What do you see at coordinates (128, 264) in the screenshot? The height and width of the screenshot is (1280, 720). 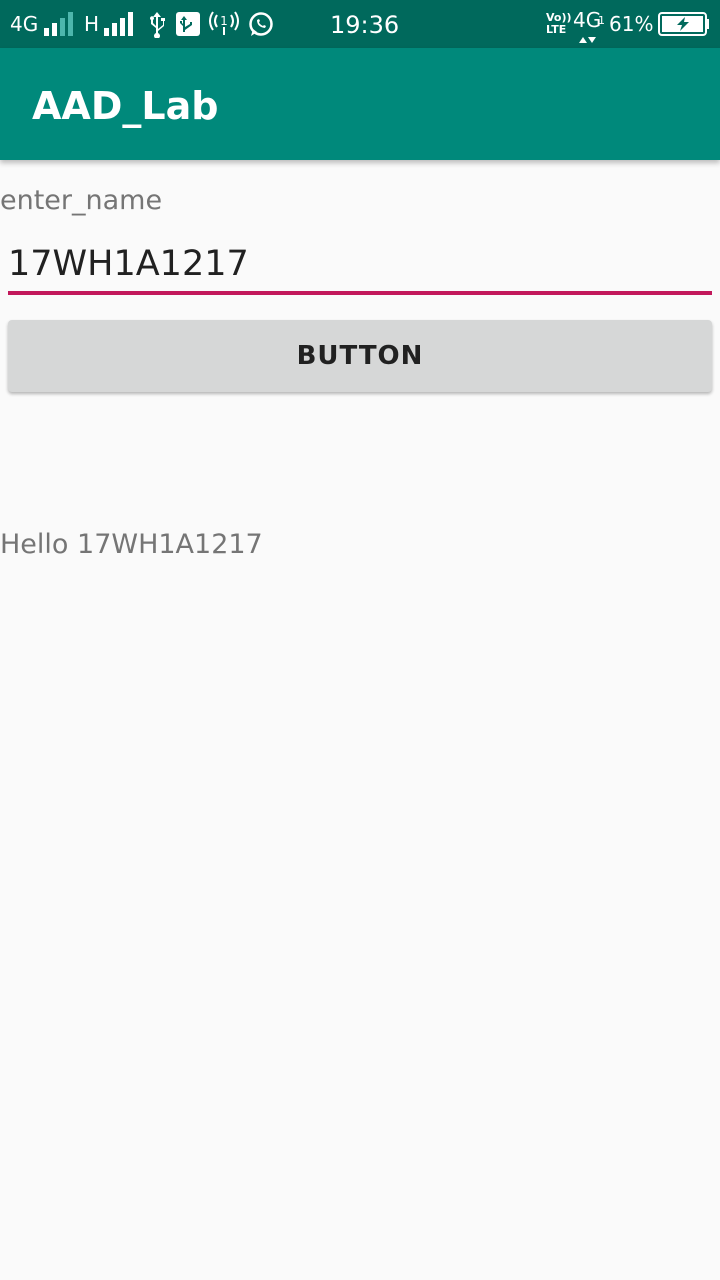 I see `name-input-value: 17WH1A1217` at bounding box center [128, 264].